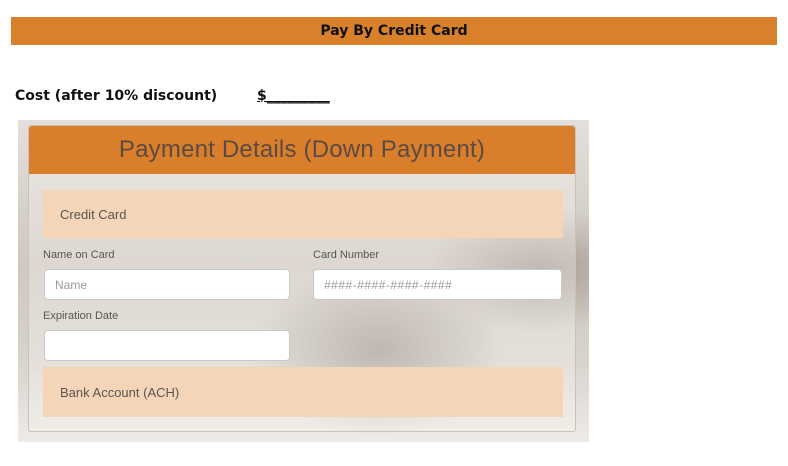 The width and height of the screenshot is (788, 466). I want to click on credit-card-section-tab: Credit Card, so click(303, 214).